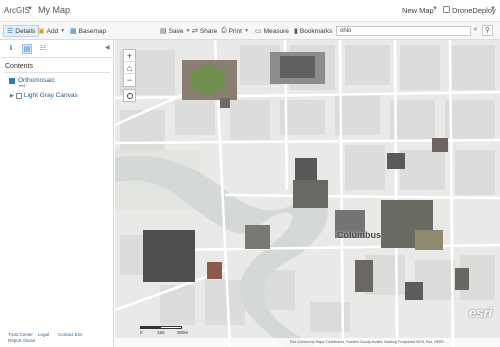 The image size is (500, 347). I want to click on user-icon, so click(446, 9).